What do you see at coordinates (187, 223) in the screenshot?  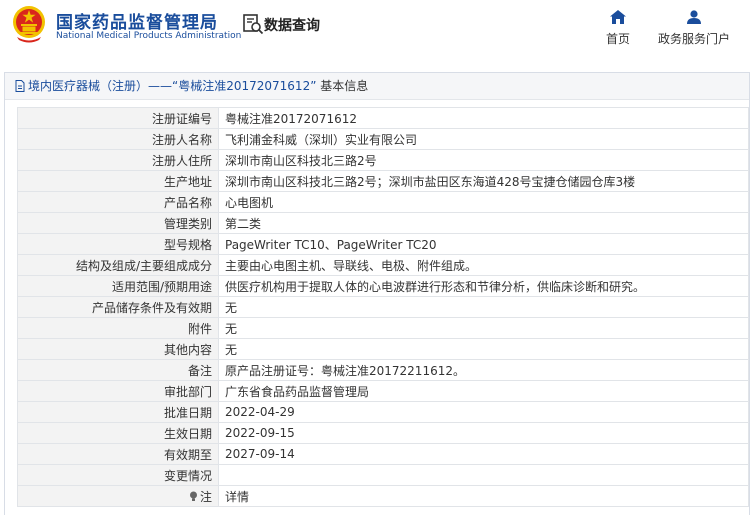 I see `field-label-text: 管理类别` at bounding box center [187, 223].